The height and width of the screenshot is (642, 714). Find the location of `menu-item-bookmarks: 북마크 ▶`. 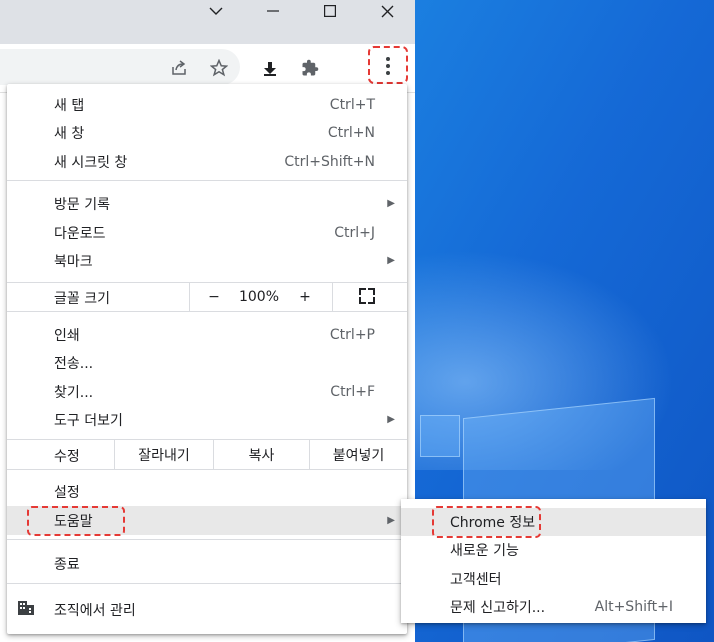

menu-item-bookmarks: 북마크 ▶ is located at coordinates (207, 260).